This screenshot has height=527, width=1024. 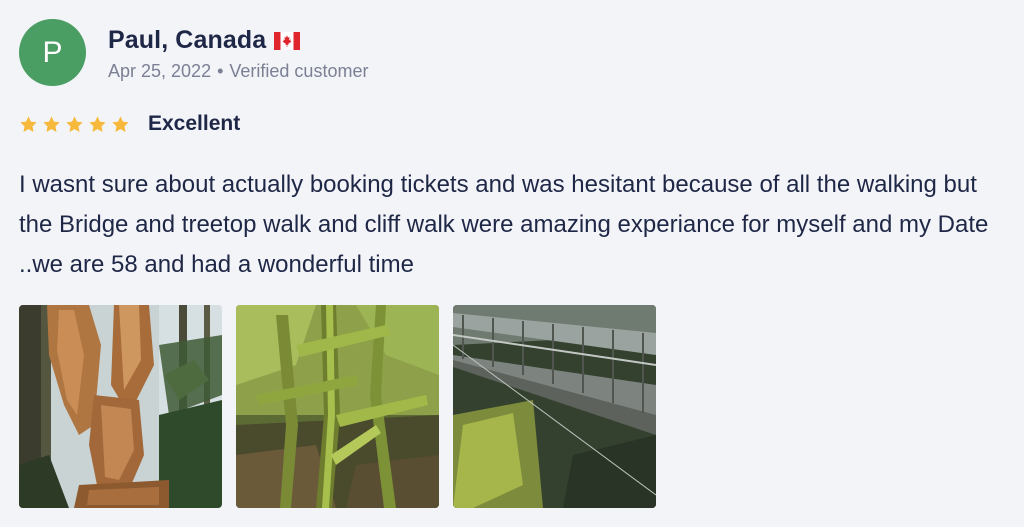 What do you see at coordinates (160, 71) in the screenshot?
I see `review-date: Apr 25, 2022` at bounding box center [160, 71].